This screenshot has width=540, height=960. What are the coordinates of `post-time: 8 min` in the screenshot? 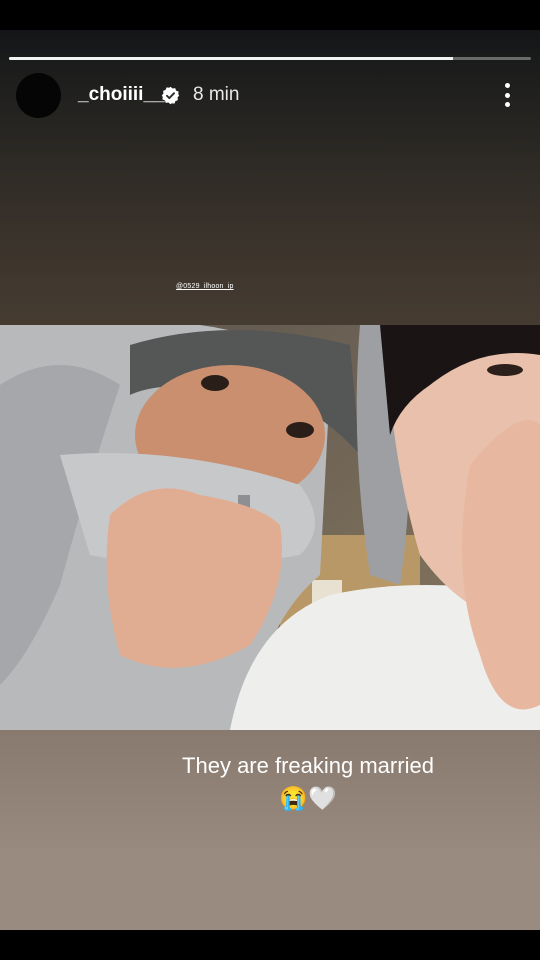 It's located at (216, 94).